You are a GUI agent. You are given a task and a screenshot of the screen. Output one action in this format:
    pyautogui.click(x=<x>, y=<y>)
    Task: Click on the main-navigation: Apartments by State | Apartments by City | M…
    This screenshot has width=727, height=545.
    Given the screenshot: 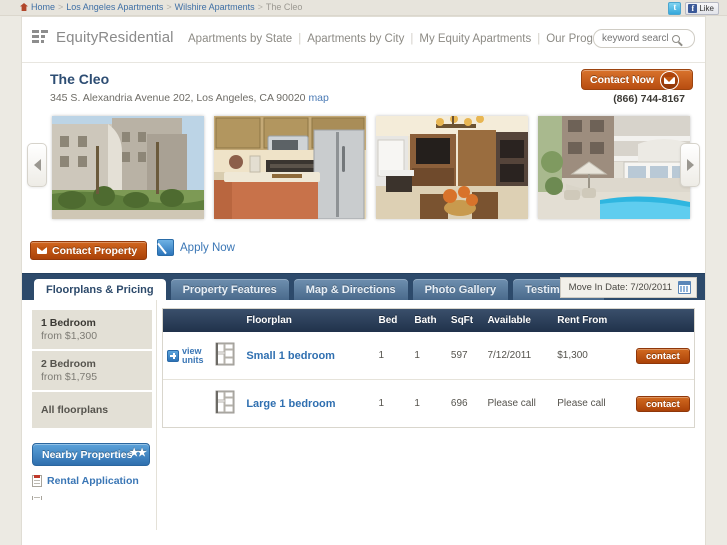 What is the action you would take?
    pyautogui.click(x=403, y=39)
    